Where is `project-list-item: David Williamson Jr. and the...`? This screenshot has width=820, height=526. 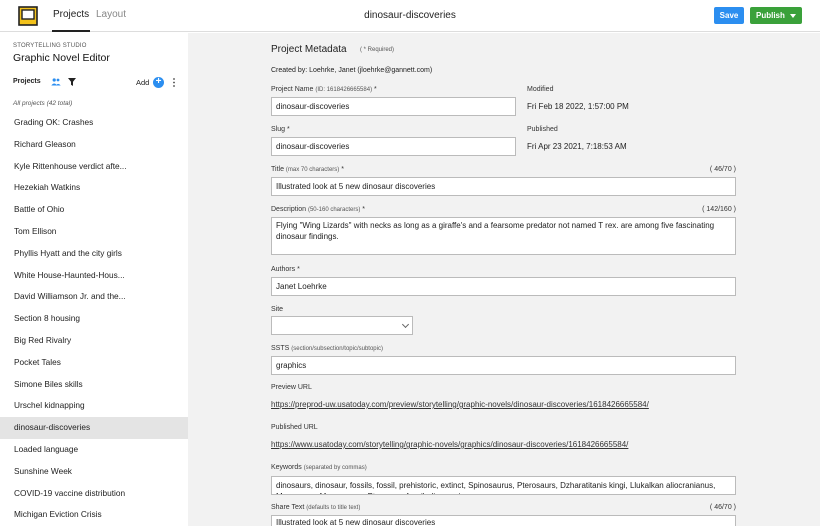
project-list-item: David Williamson Jr. and the... is located at coordinates (94, 297).